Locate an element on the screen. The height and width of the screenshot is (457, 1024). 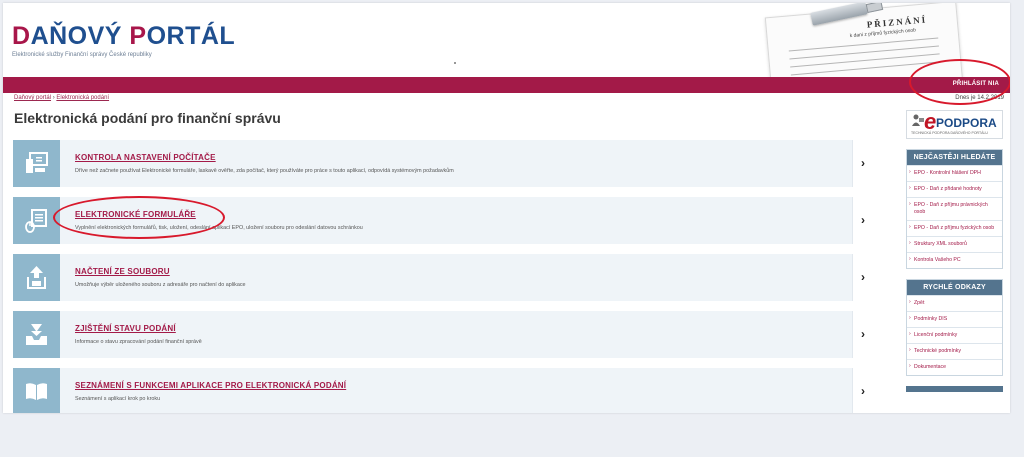
epodpora-text: PODPORA is located at coordinates (966, 123).